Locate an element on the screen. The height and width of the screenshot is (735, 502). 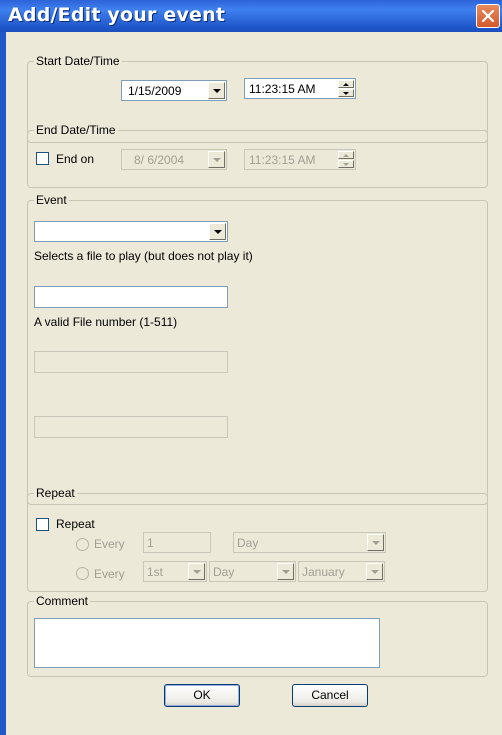
start-date-picker: 1/15/2009 is located at coordinates (174, 90).